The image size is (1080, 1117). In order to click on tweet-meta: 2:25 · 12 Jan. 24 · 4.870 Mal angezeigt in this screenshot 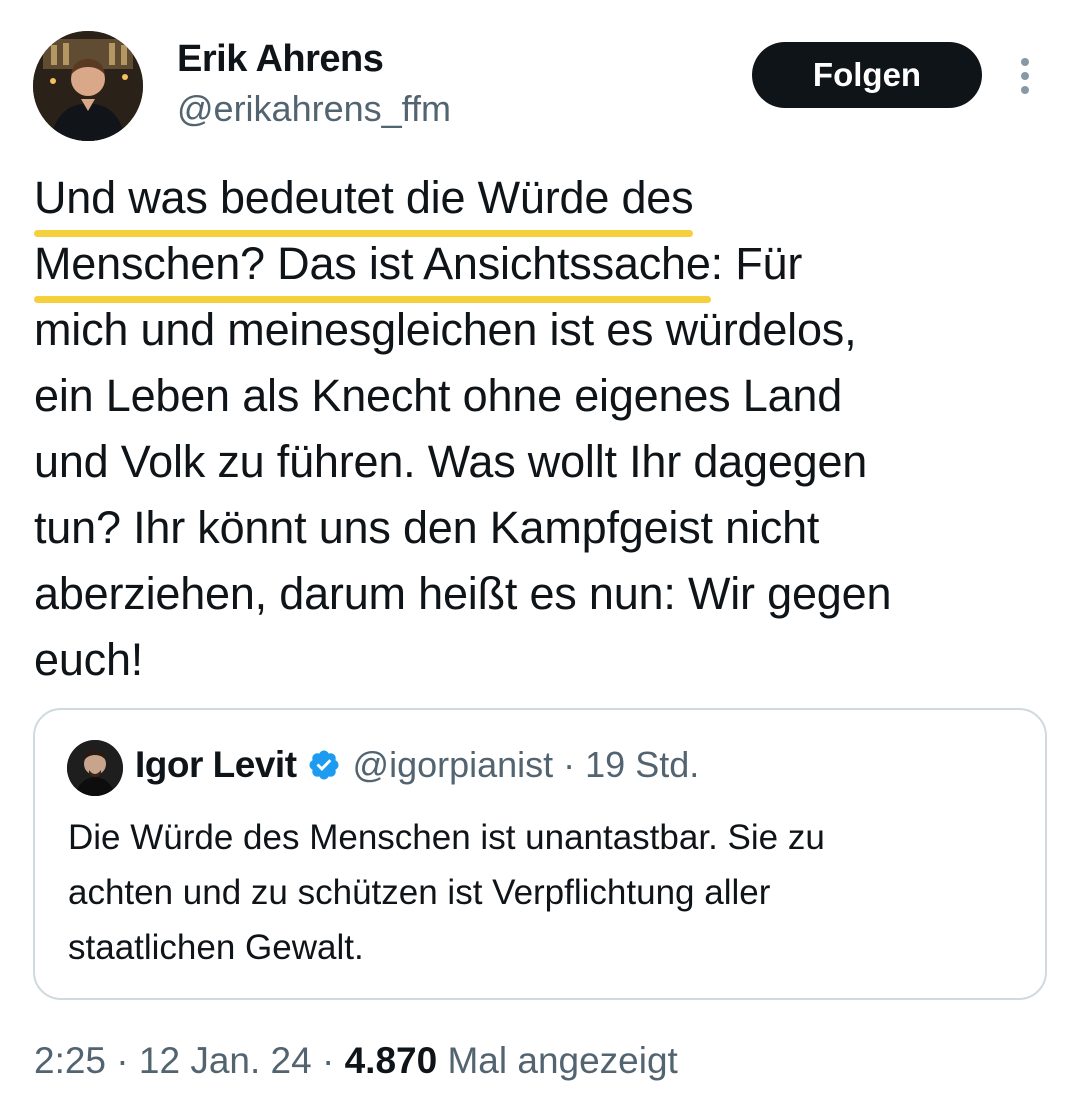, I will do `click(356, 1061)`.